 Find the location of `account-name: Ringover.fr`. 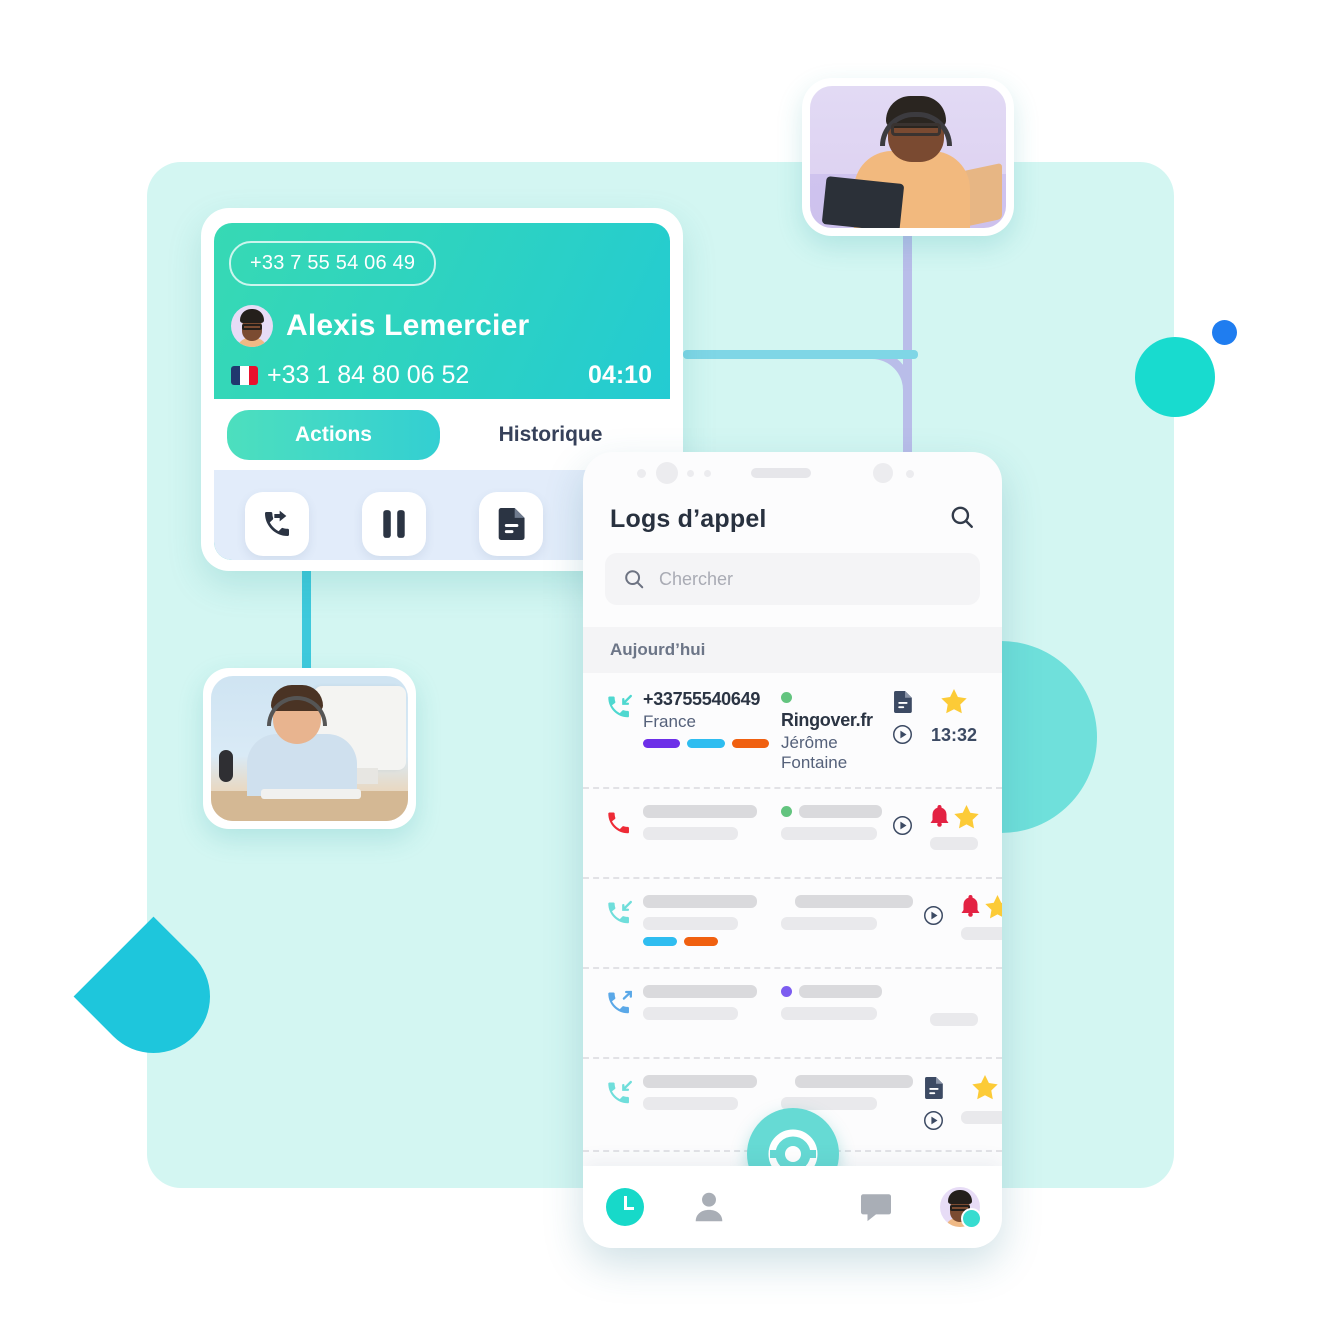

account-name: Ringover.fr is located at coordinates (827, 720).